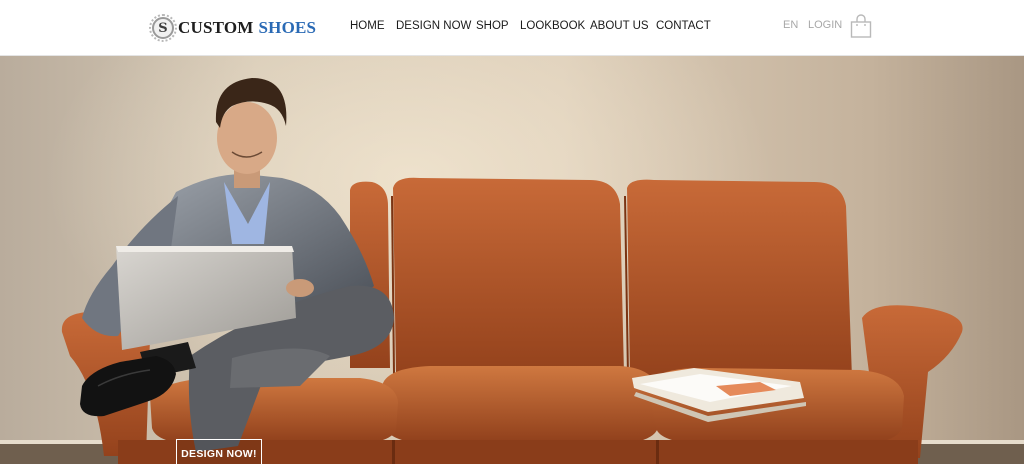 This screenshot has width=1024, height=464. I want to click on nav-item-design-now: DESIGN NOW, so click(433, 26).